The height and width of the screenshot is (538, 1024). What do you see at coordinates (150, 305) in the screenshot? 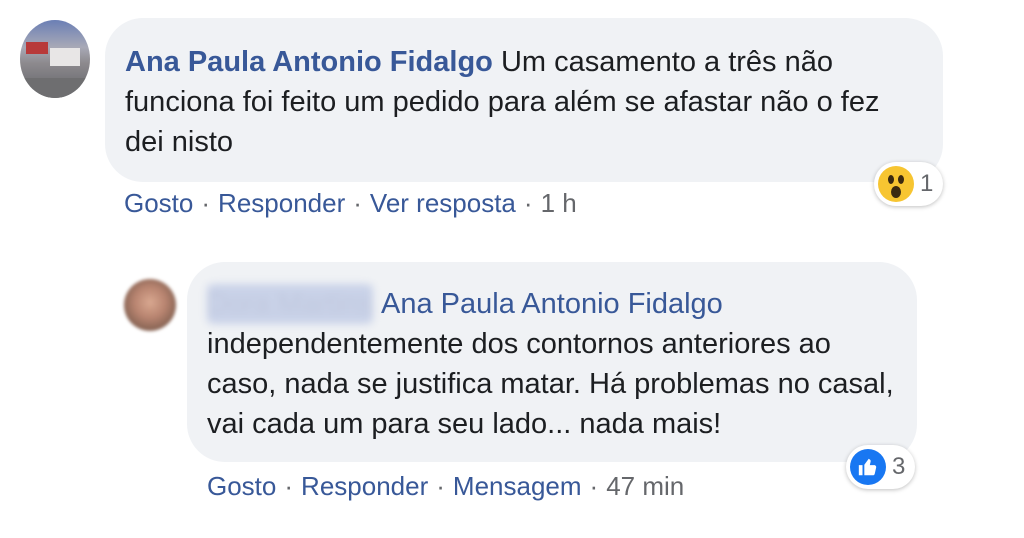
I see `replier-avatar` at bounding box center [150, 305].